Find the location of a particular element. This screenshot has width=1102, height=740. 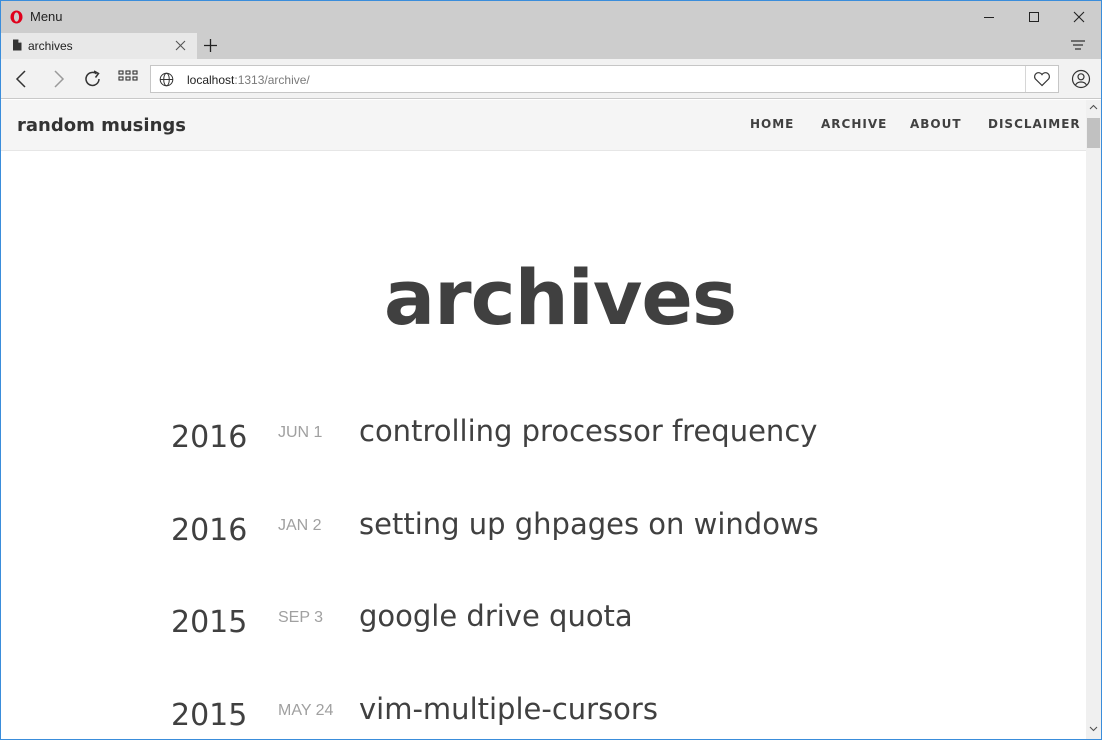

list-item: 2015 SEP 3 google drive quota is located at coordinates (543, 629).